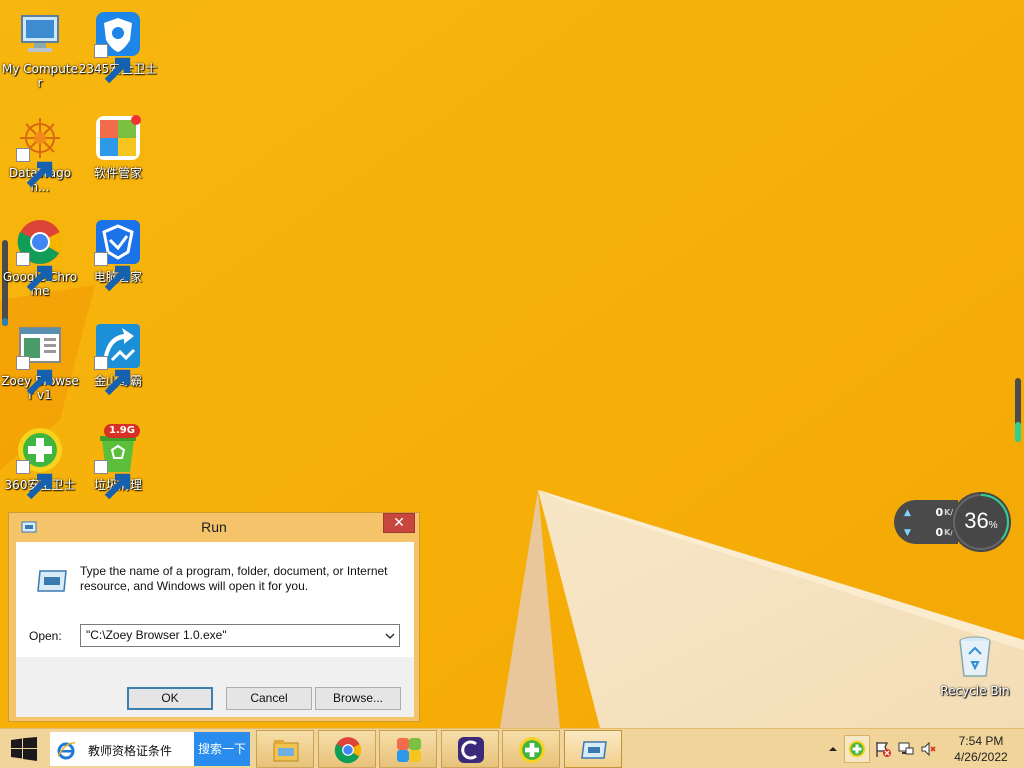 Image resolution: width=1024 pixels, height=768 pixels. What do you see at coordinates (981, 749) in the screenshot?
I see `taskbar-clock: 7:54 PM 4/26/2022` at bounding box center [981, 749].